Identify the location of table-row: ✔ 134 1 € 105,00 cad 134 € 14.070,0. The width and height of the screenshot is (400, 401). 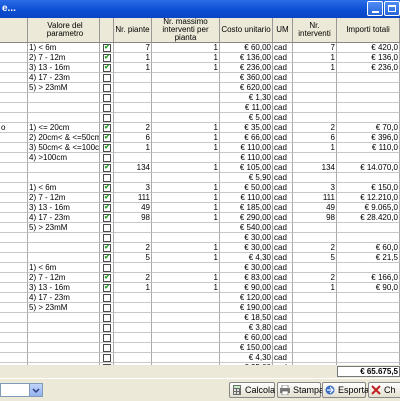
(200, 168).